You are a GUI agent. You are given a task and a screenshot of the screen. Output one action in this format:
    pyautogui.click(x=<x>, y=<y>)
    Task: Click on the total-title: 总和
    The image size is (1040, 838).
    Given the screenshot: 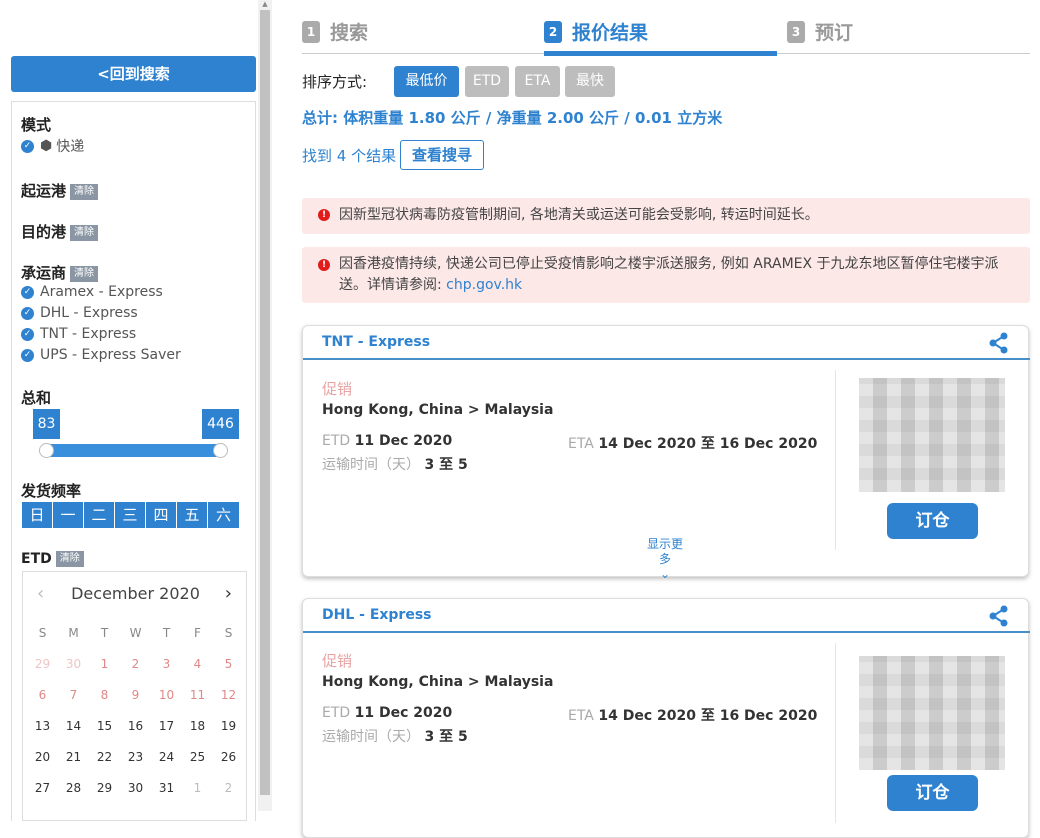 What is the action you would take?
    pyautogui.click(x=36, y=398)
    